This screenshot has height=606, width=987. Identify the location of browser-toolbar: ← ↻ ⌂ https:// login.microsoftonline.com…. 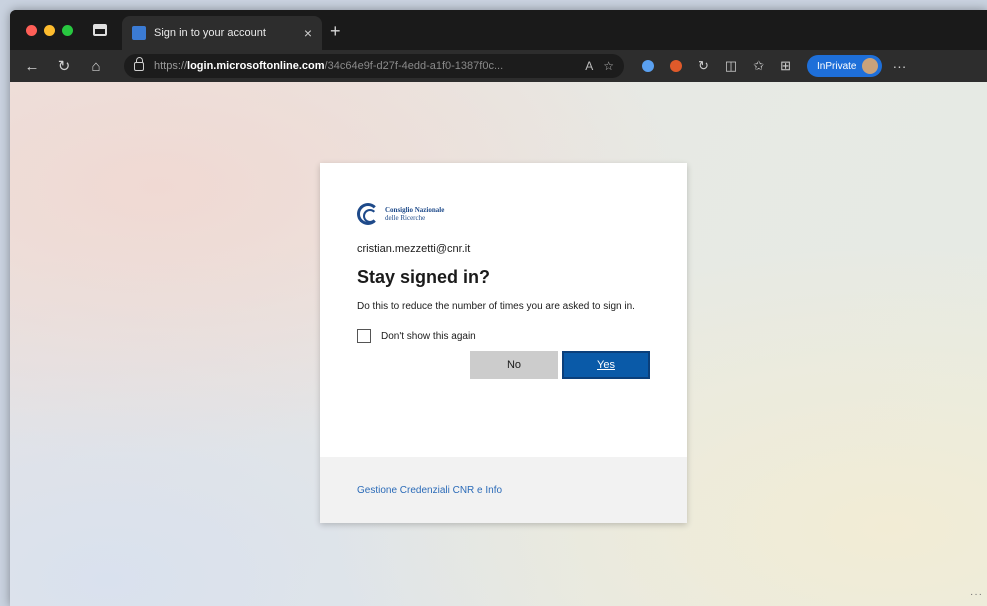
(498, 66).